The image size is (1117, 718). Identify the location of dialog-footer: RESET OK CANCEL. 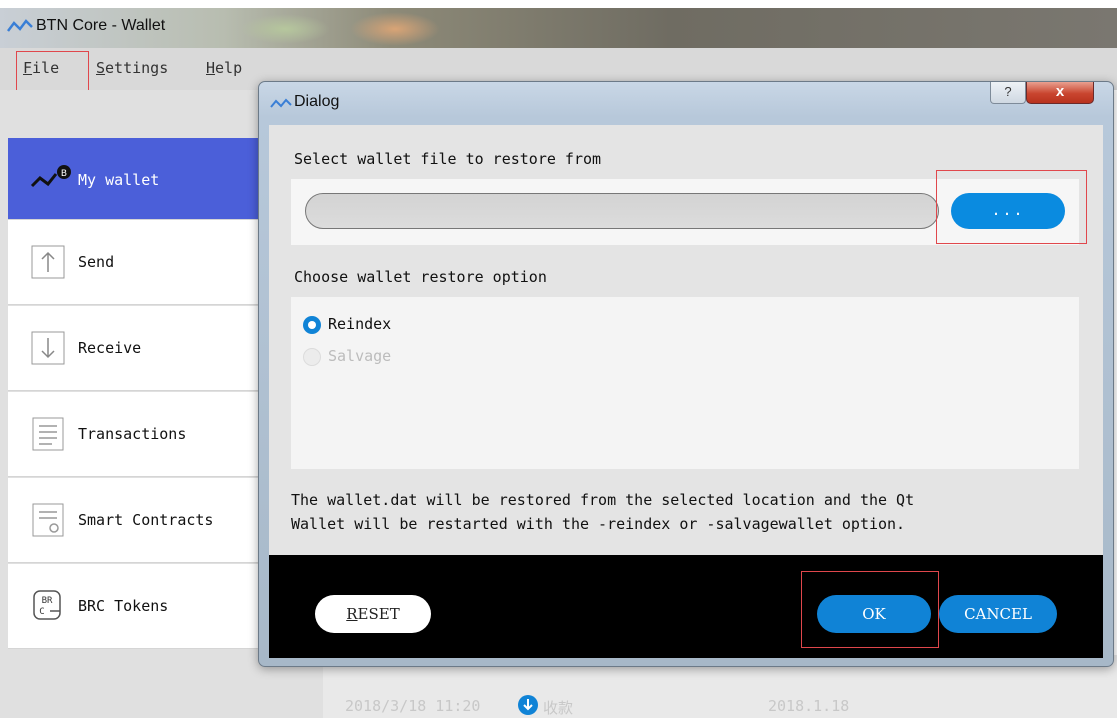
(686, 606).